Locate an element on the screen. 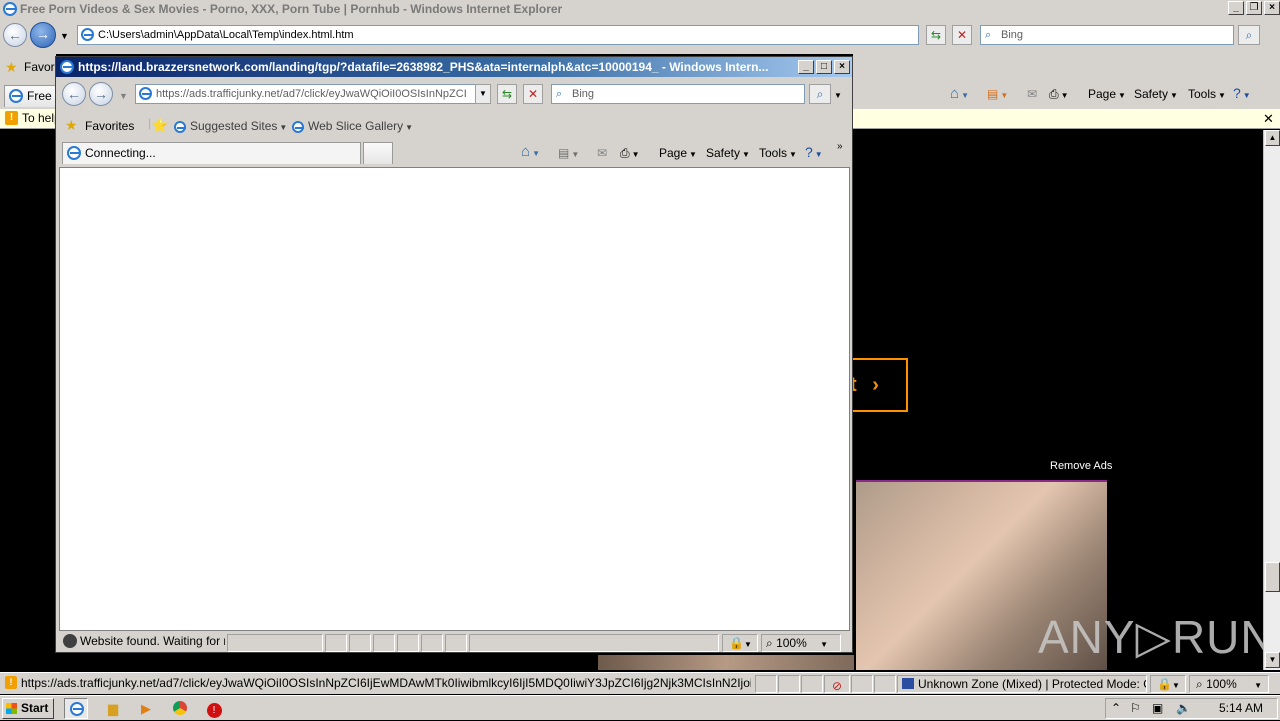  popup-toolbar-overflow-icon: » is located at coordinates (840, 147).